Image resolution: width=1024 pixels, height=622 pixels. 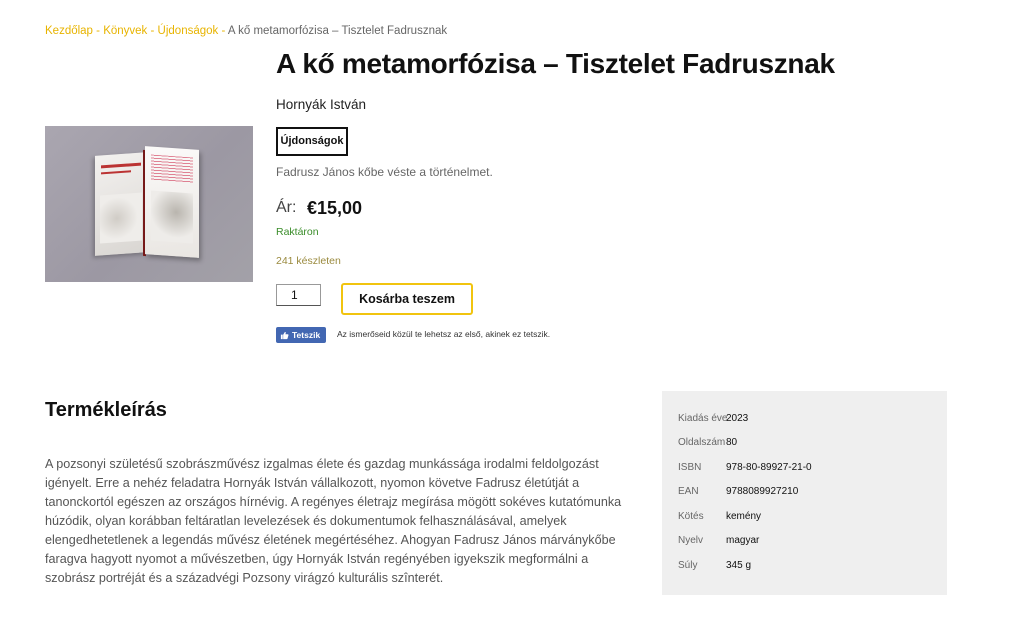 What do you see at coordinates (125, 31) in the screenshot?
I see `breadcrumb-books-link: Könyvek` at bounding box center [125, 31].